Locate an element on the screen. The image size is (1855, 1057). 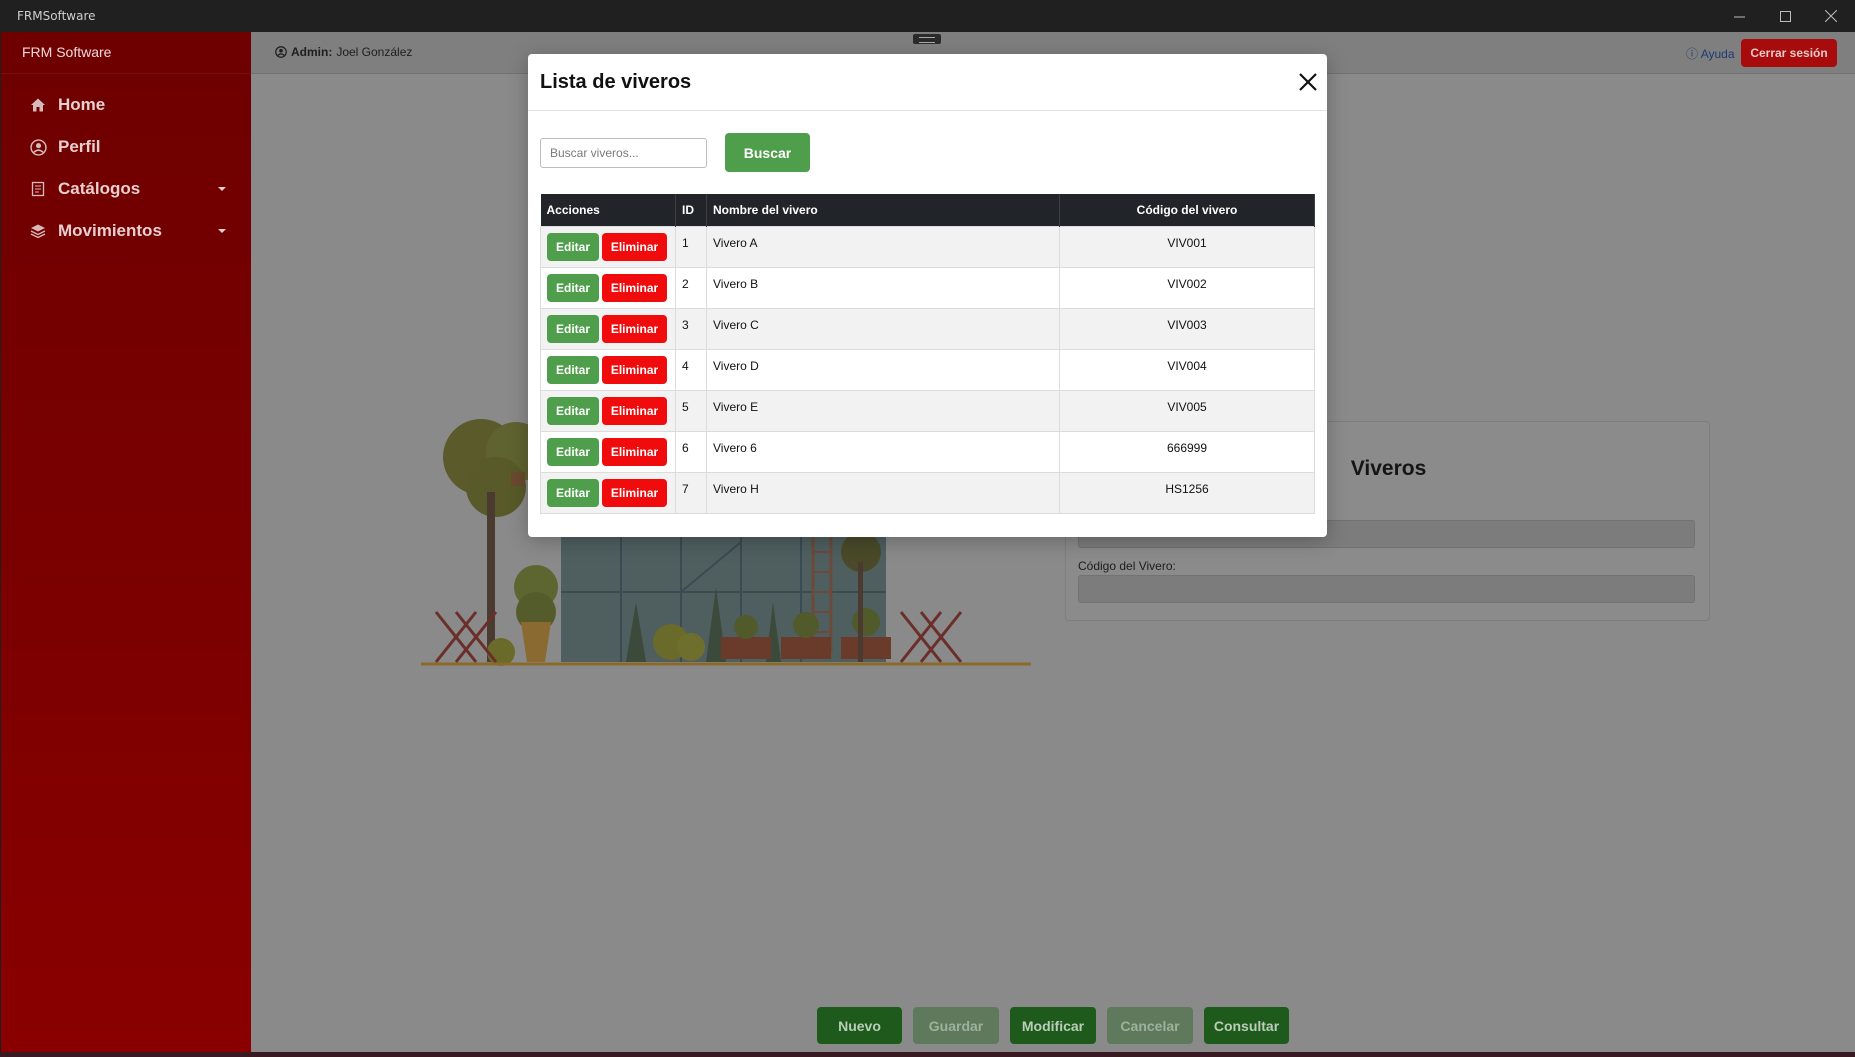
row-code: 666999 is located at coordinates (1187, 451).